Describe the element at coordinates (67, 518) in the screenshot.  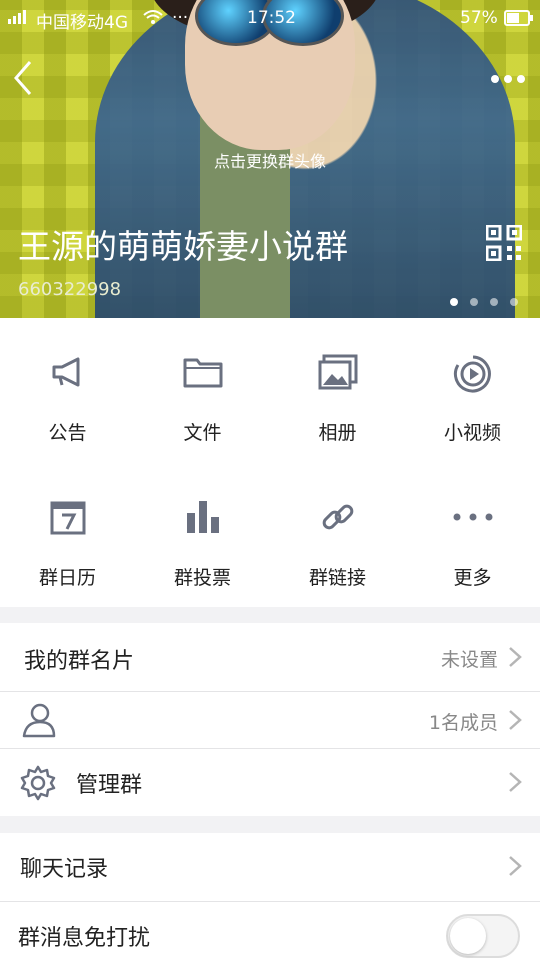
I see `calendar-icon` at that location.